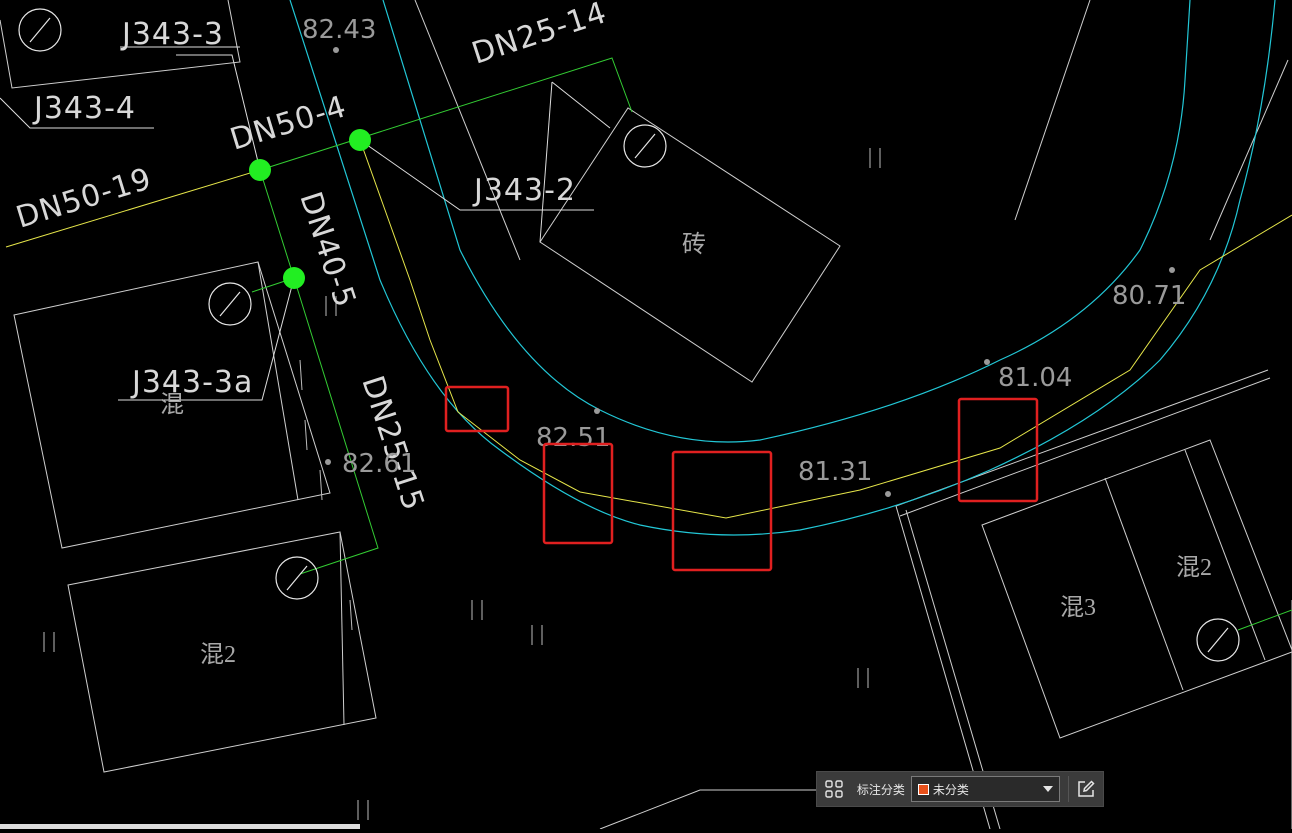  What do you see at coordinates (573, 438) in the screenshot?
I see `elevation-label: 82.51` at bounding box center [573, 438].